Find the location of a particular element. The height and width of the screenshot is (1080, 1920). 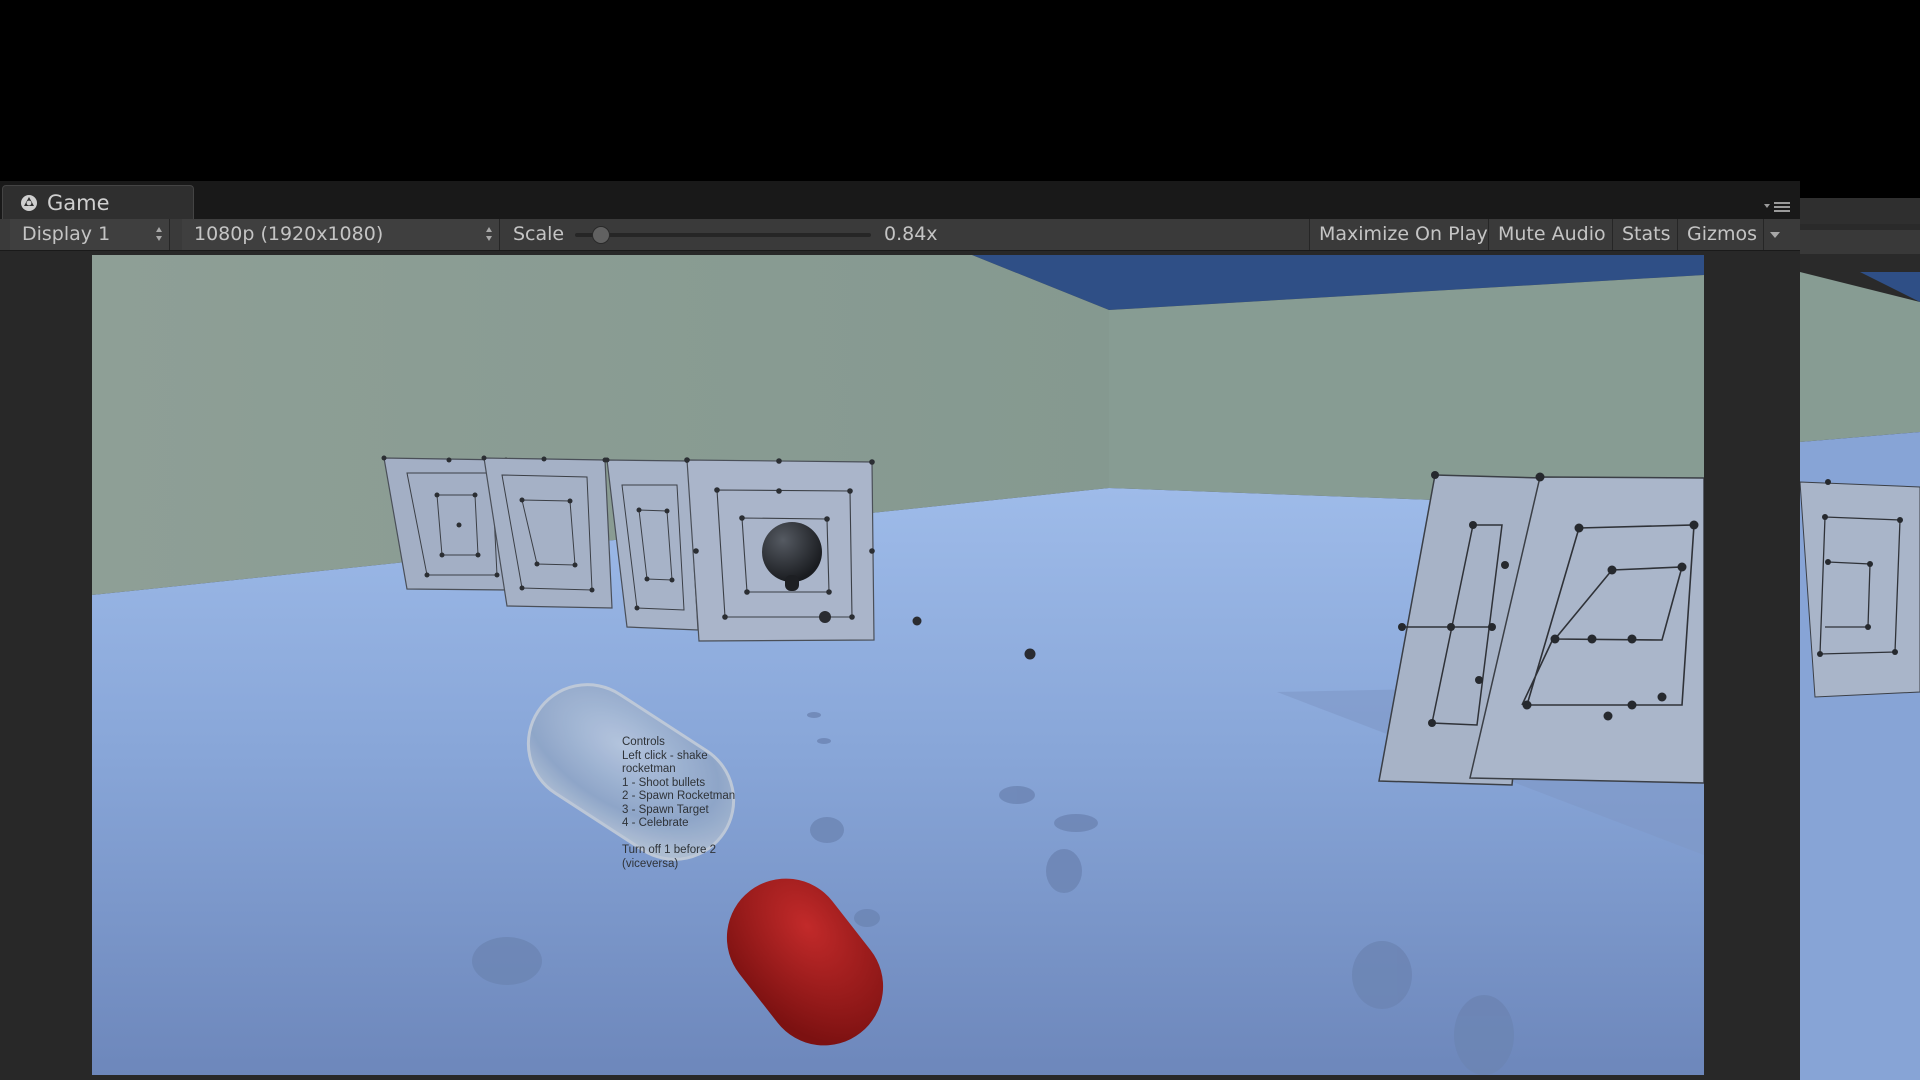

display-dropdown-value: Display 1 is located at coordinates (66, 234).